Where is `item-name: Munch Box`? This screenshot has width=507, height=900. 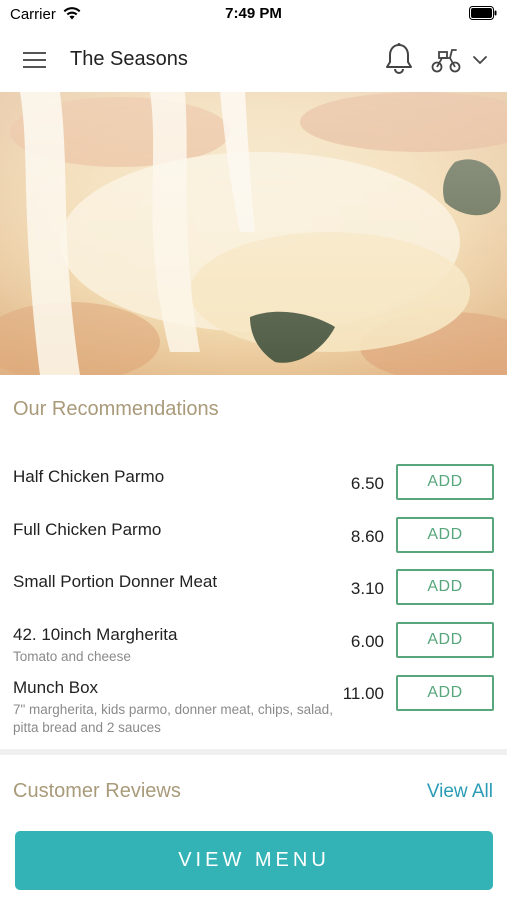
item-name: Munch Box is located at coordinates (56, 687).